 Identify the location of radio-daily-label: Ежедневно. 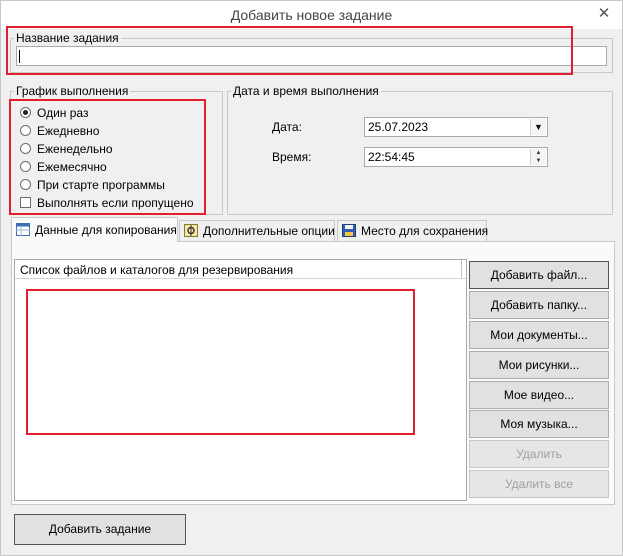
(68, 131).